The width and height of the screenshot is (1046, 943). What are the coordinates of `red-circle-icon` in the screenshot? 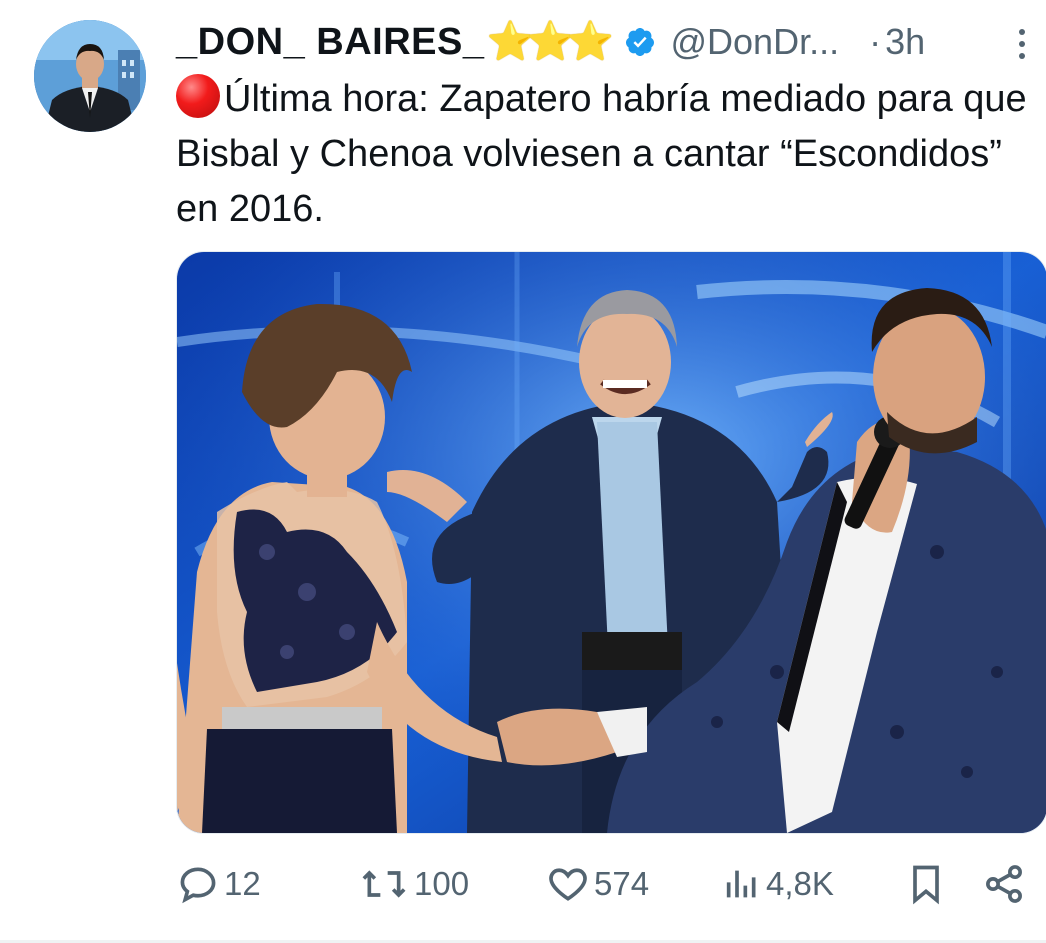 It's located at (198, 96).